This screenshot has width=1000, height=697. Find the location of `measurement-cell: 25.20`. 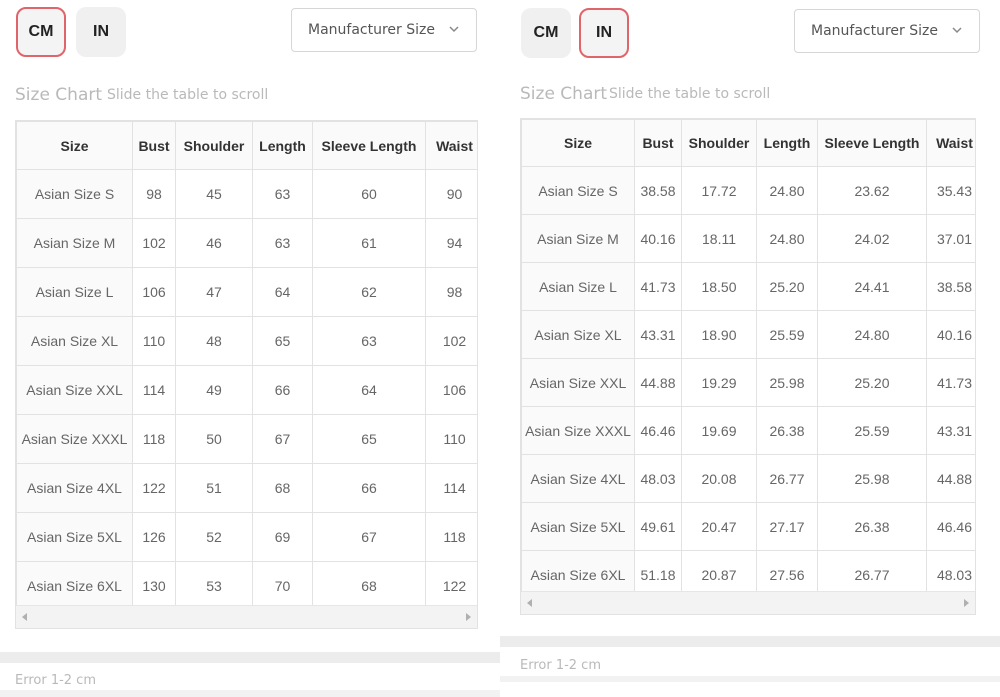

measurement-cell: 25.20 is located at coordinates (787, 286).